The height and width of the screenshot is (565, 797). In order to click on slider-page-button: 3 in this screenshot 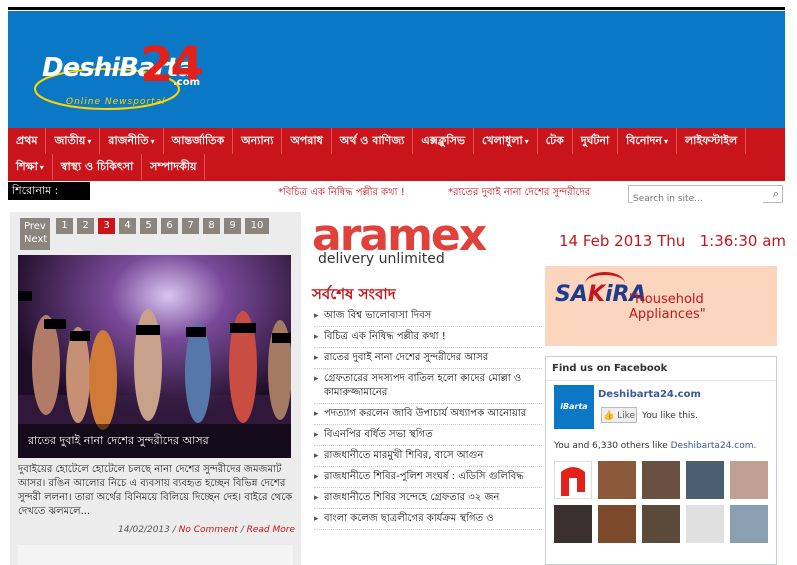, I will do `click(106, 226)`.